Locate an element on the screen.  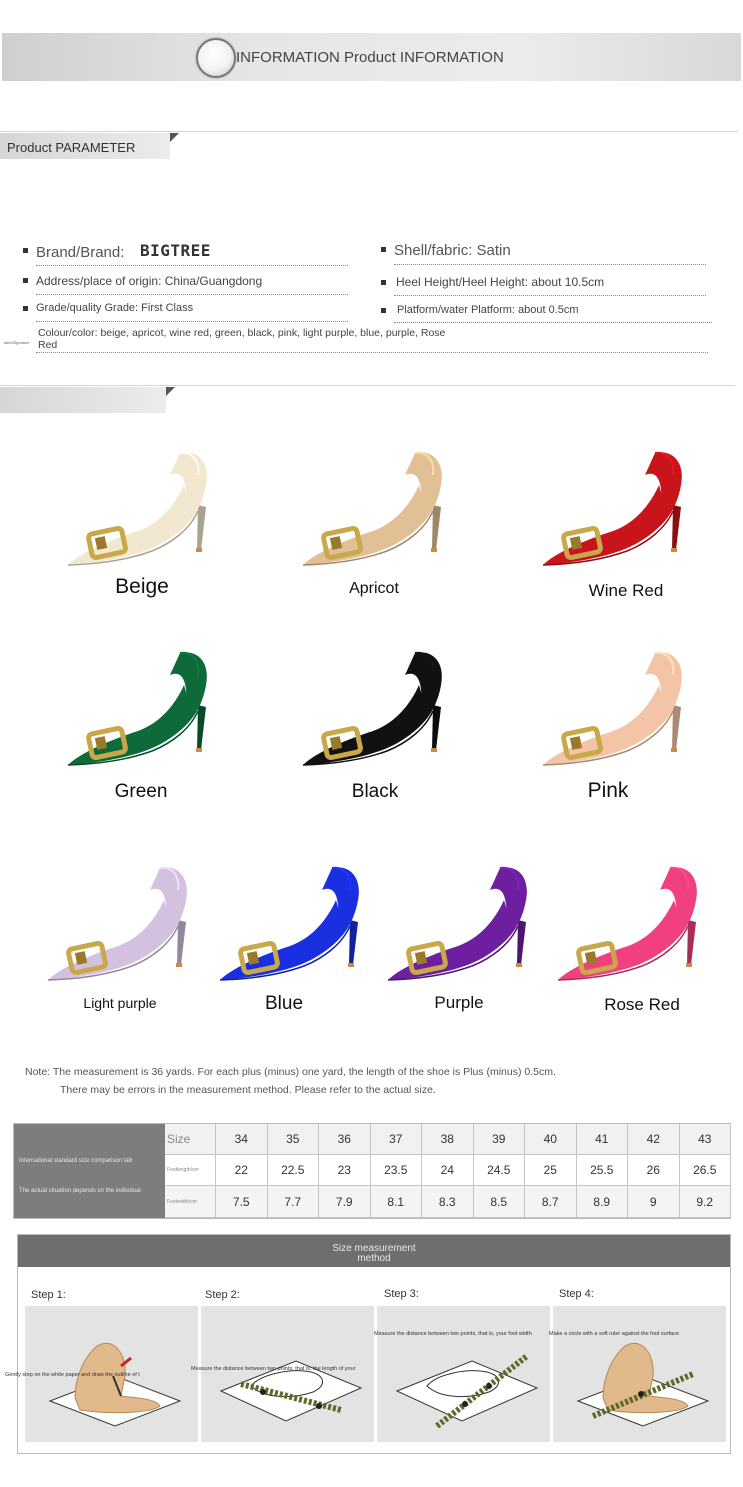
width-row-header: Footwidth/cm is located at coordinates (190, 1202).